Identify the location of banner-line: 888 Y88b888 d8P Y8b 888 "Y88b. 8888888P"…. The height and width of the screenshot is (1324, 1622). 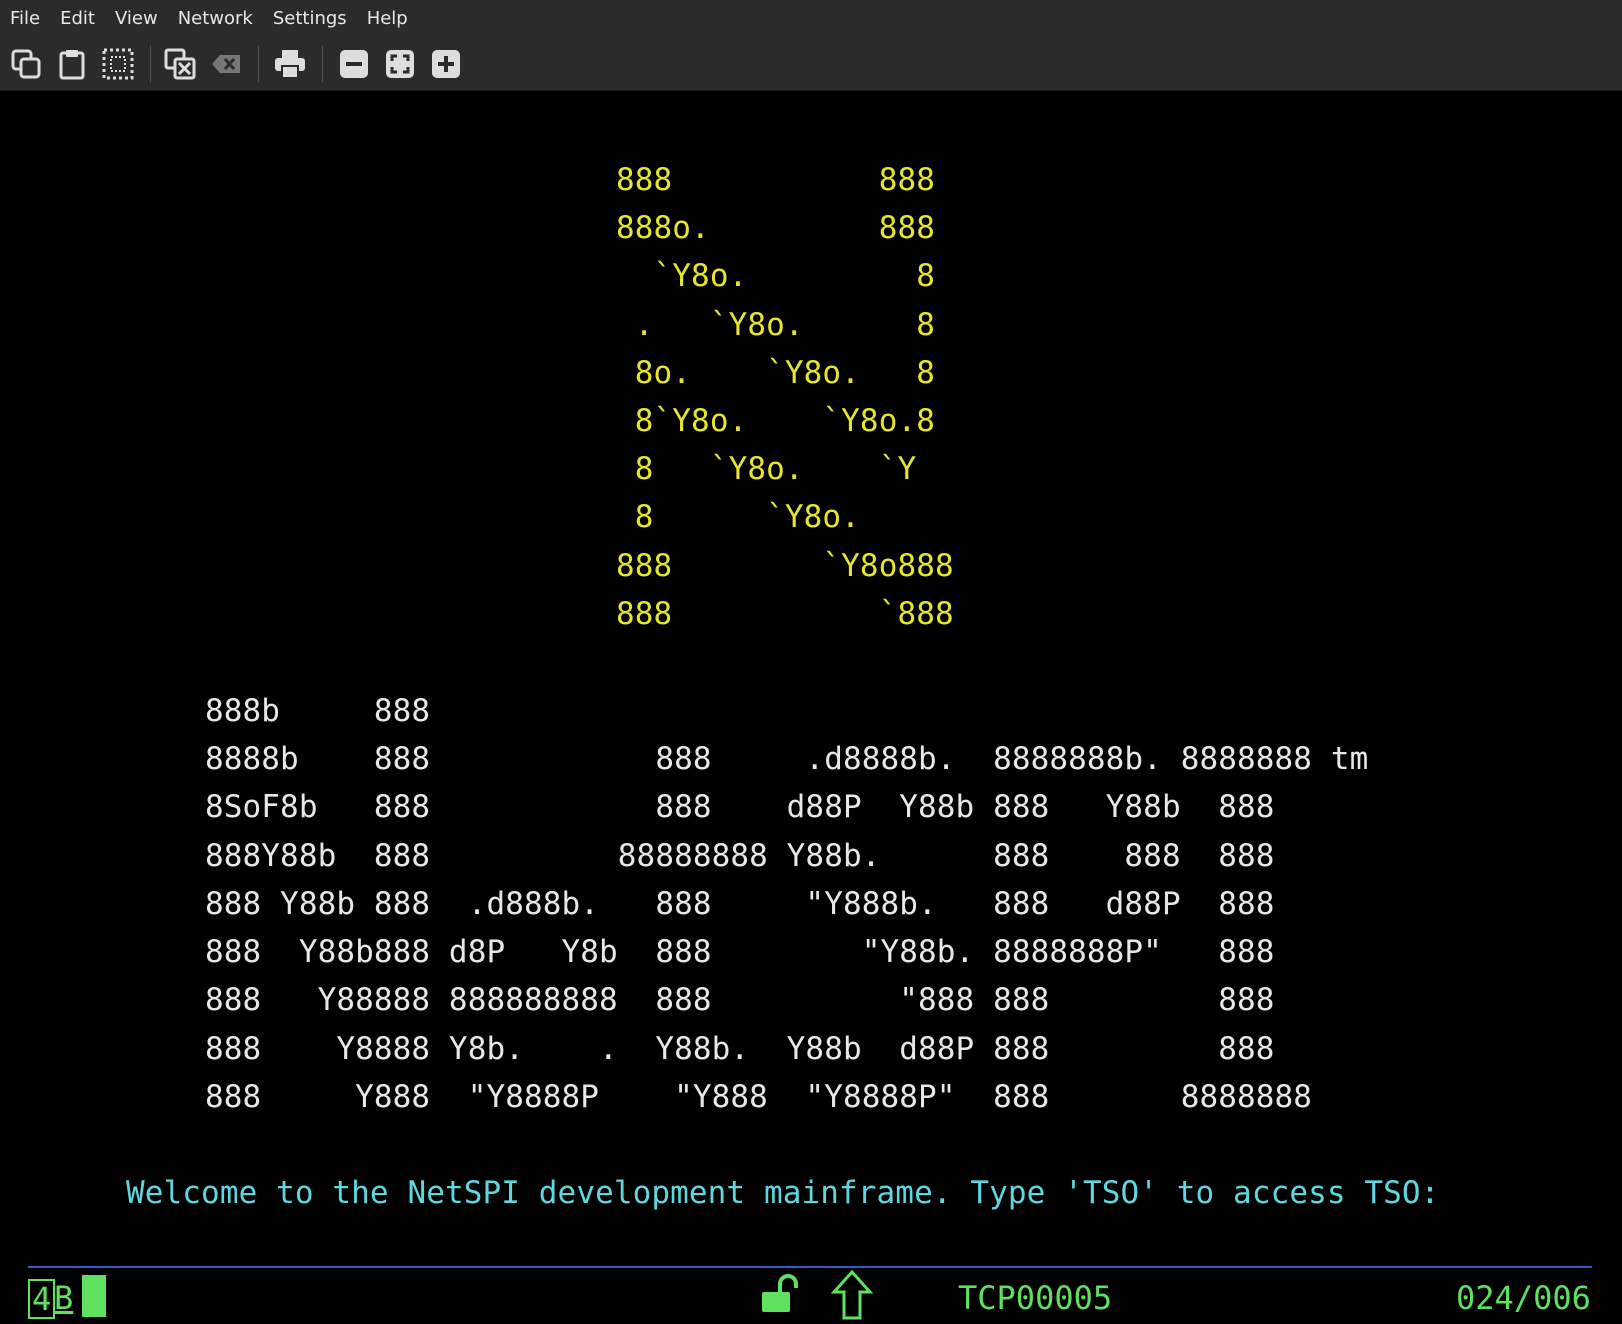
(740, 952).